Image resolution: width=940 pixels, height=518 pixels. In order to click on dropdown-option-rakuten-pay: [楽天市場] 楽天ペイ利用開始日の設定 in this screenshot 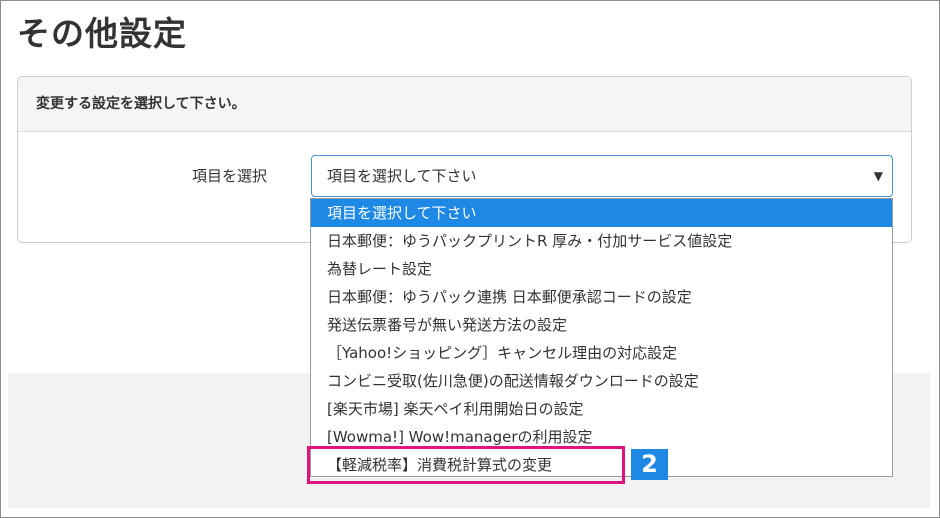, I will do `click(601, 409)`.